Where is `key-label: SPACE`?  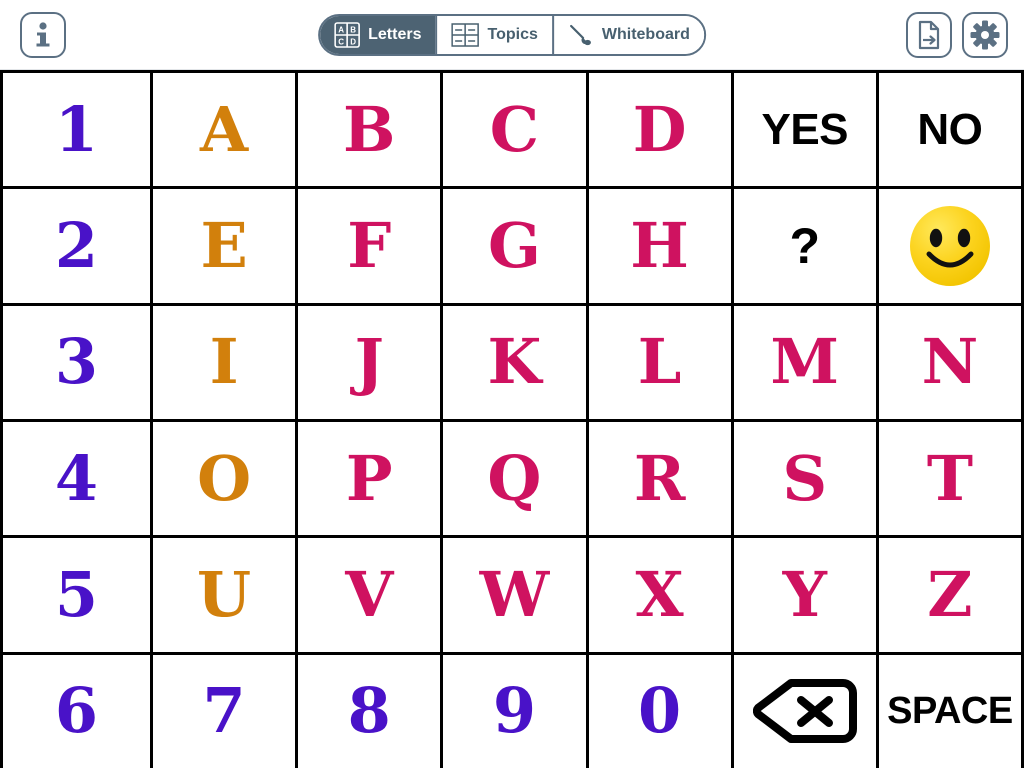 key-label: SPACE is located at coordinates (950, 711).